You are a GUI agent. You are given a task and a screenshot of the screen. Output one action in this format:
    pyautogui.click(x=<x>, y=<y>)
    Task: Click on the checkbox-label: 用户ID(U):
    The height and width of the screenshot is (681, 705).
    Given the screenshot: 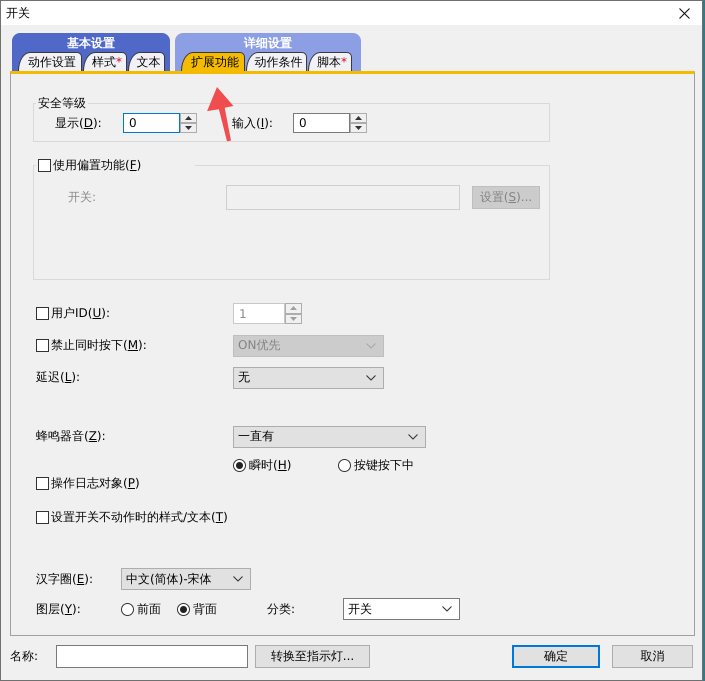 What is the action you would take?
    pyautogui.click(x=80, y=313)
    